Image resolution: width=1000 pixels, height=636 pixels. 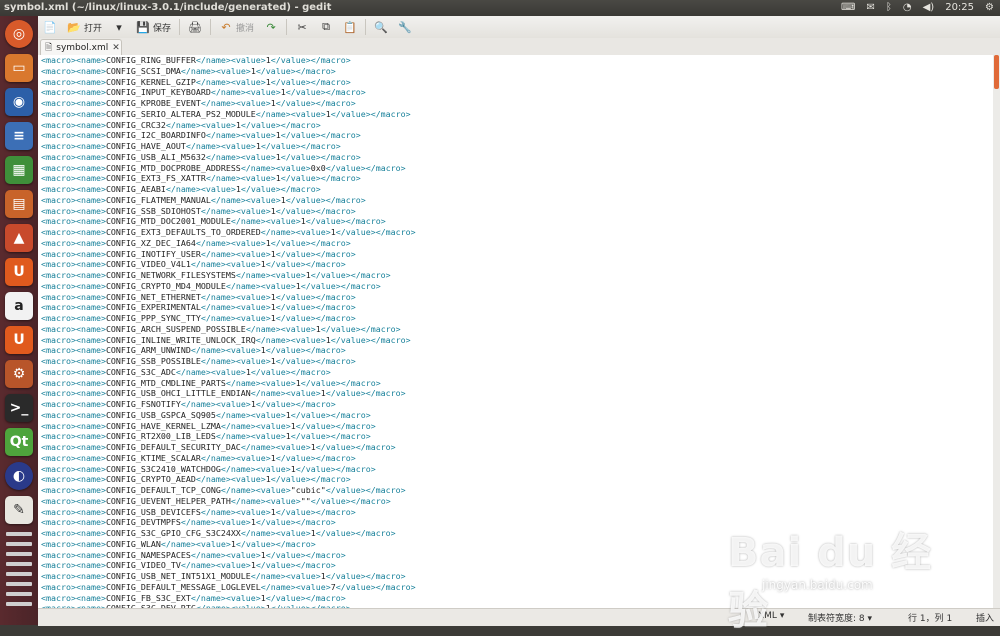 What do you see at coordinates (150, 479) in the screenshot?
I see `macro-name: CONFIG_CRYPTO_AEAD` at bounding box center [150, 479].